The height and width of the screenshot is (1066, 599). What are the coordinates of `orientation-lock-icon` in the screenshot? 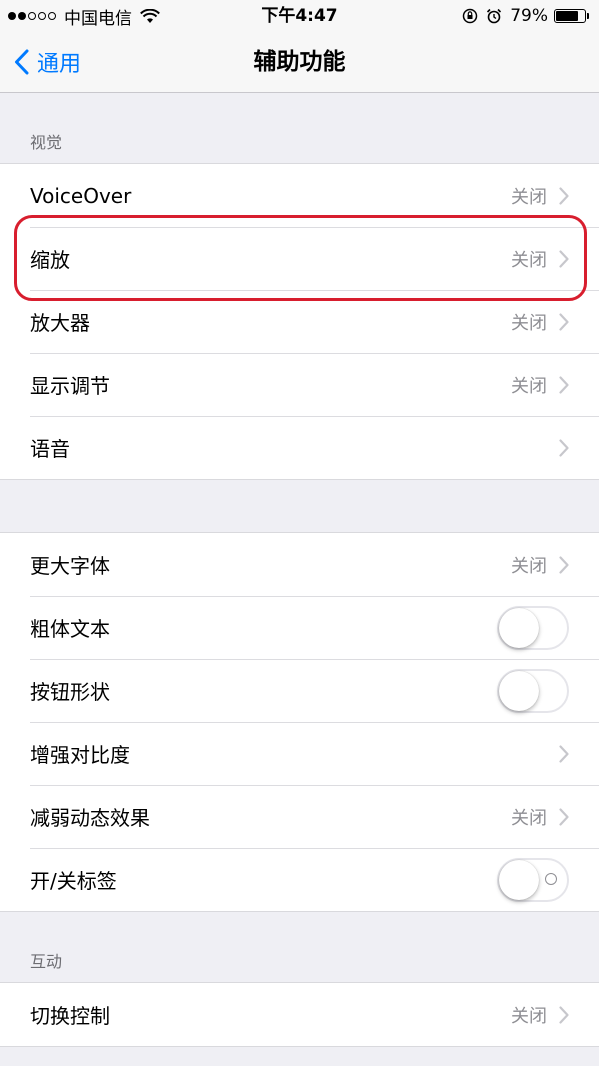 It's located at (470, 16).